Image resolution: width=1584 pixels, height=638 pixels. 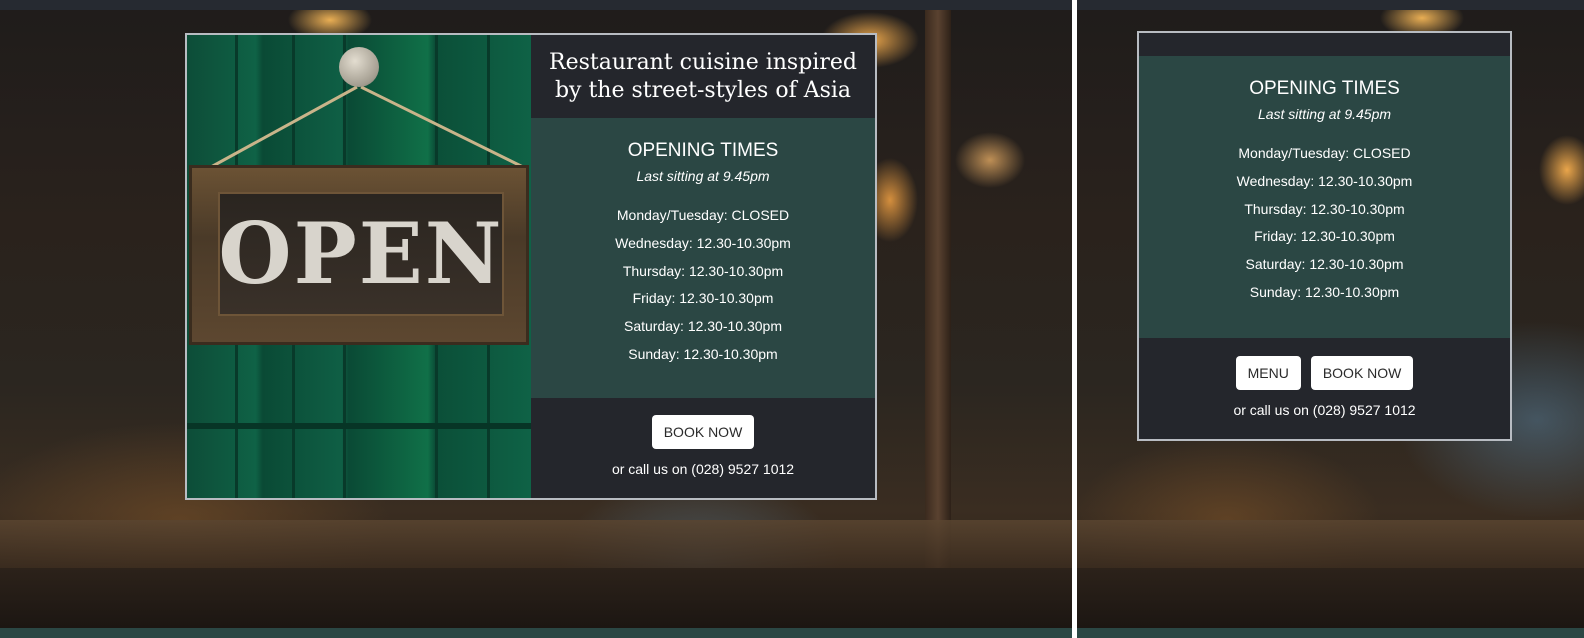 I want to click on hero-heading-line2: by the street-styles of Asia, so click(x=703, y=90).